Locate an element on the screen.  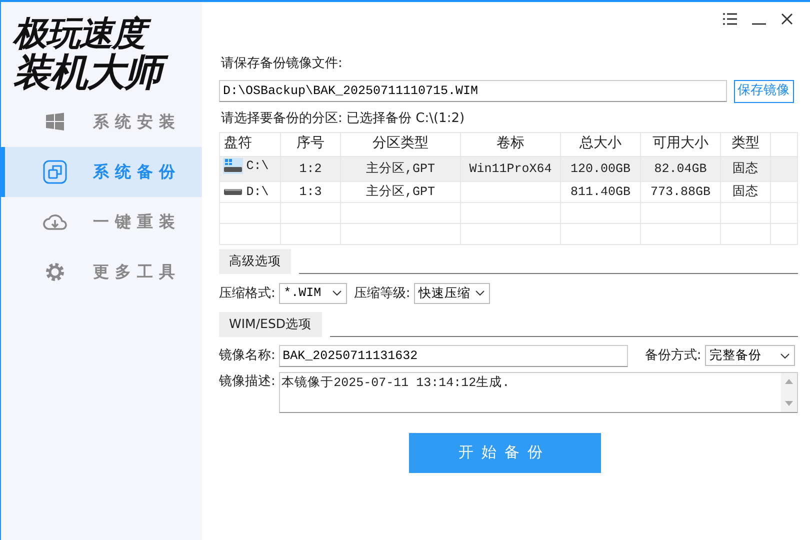
table-cell: Win11ProX64 is located at coordinates (510, 169).